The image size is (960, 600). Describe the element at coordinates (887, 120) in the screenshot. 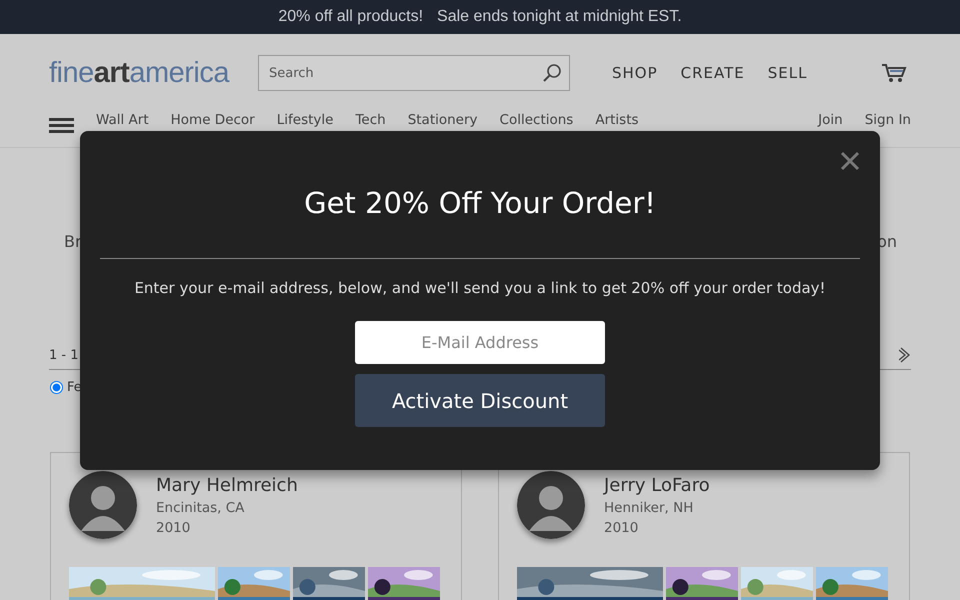

I see `account-link: Sign In` at that location.